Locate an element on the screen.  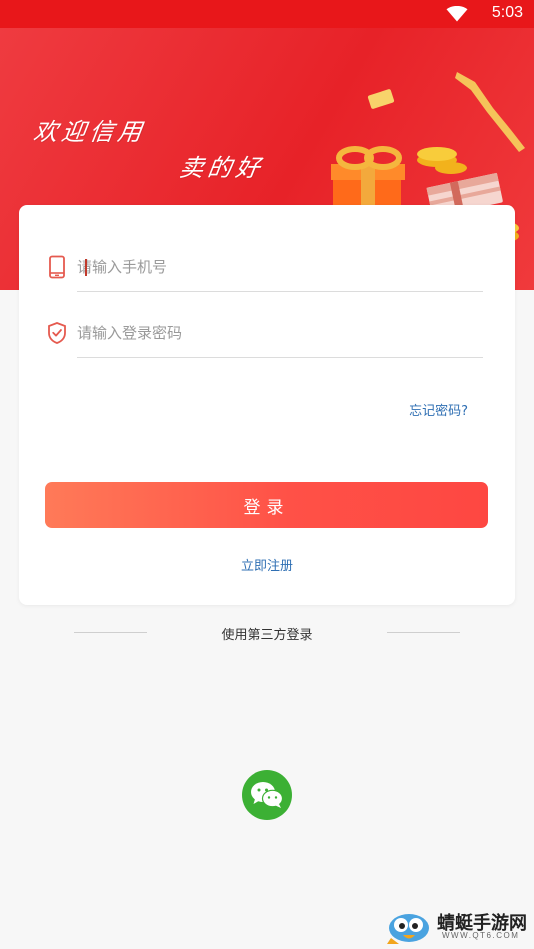
phone-icon is located at coordinates (57, 267).